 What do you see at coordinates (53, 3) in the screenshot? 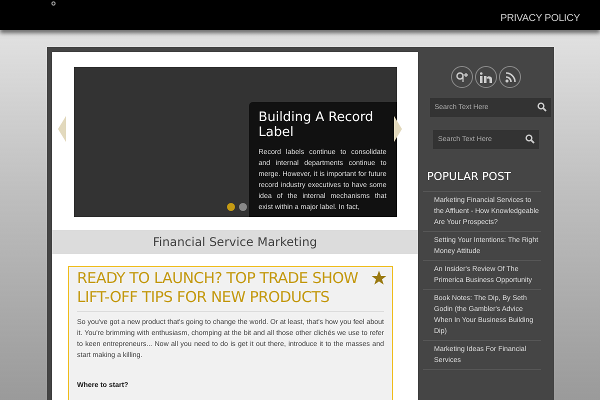
I see `dot-icon` at bounding box center [53, 3].